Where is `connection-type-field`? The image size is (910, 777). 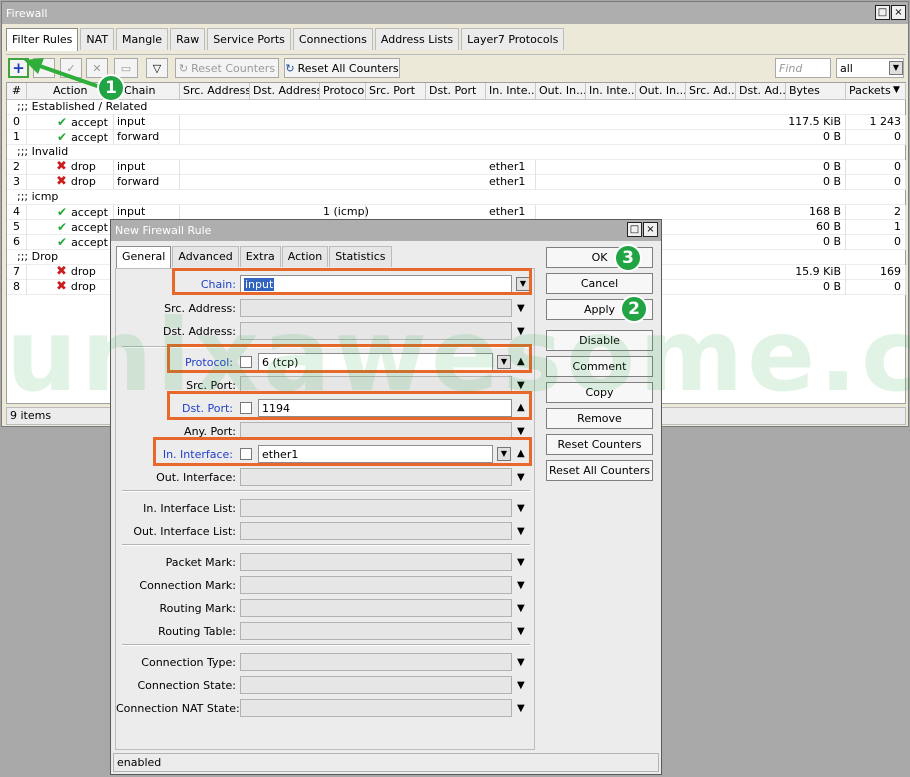 connection-type-field is located at coordinates (376, 662).